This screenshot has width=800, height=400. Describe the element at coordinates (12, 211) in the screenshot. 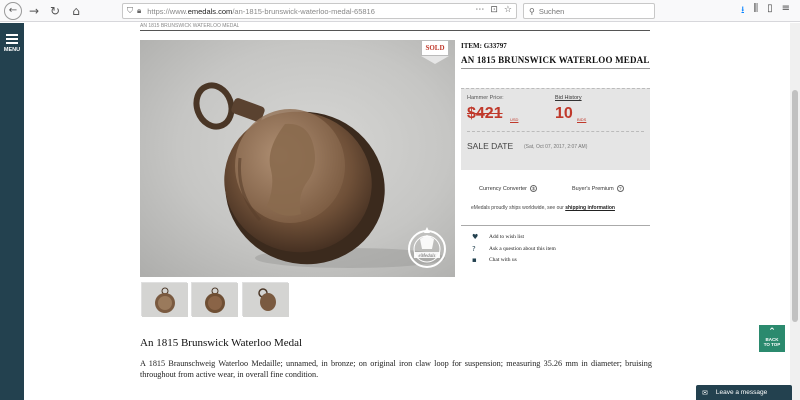

I see `side-menu-strip: MENU` at that location.